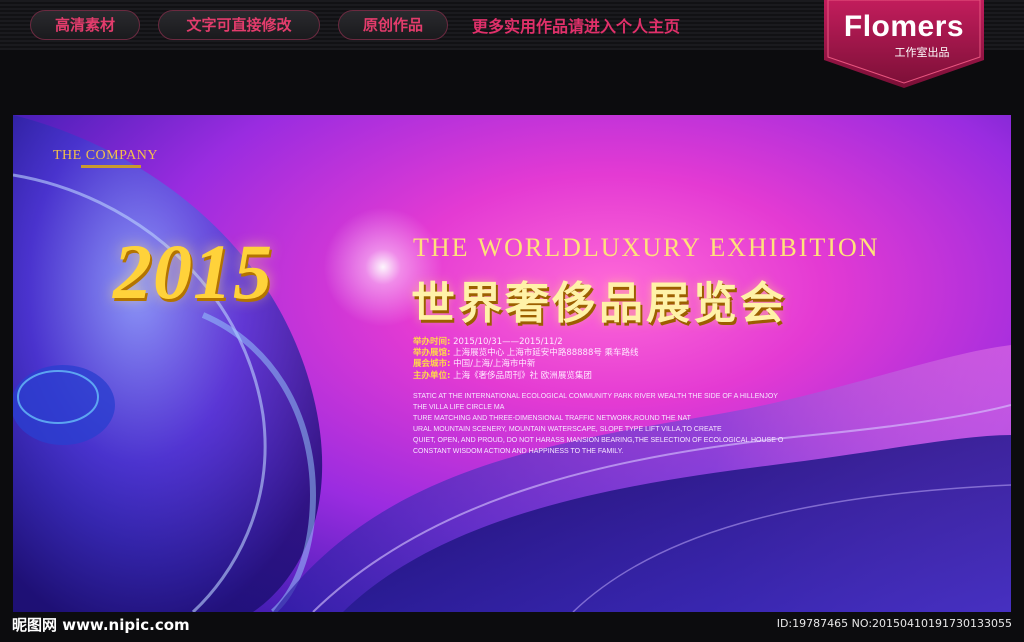  What do you see at coordinates (526, 353) in the screenshot?
I see `info-row: 举办展馆: 上海展览中心 上海市延安中路88888号 乘车路线` at bounding box center [526, 353].